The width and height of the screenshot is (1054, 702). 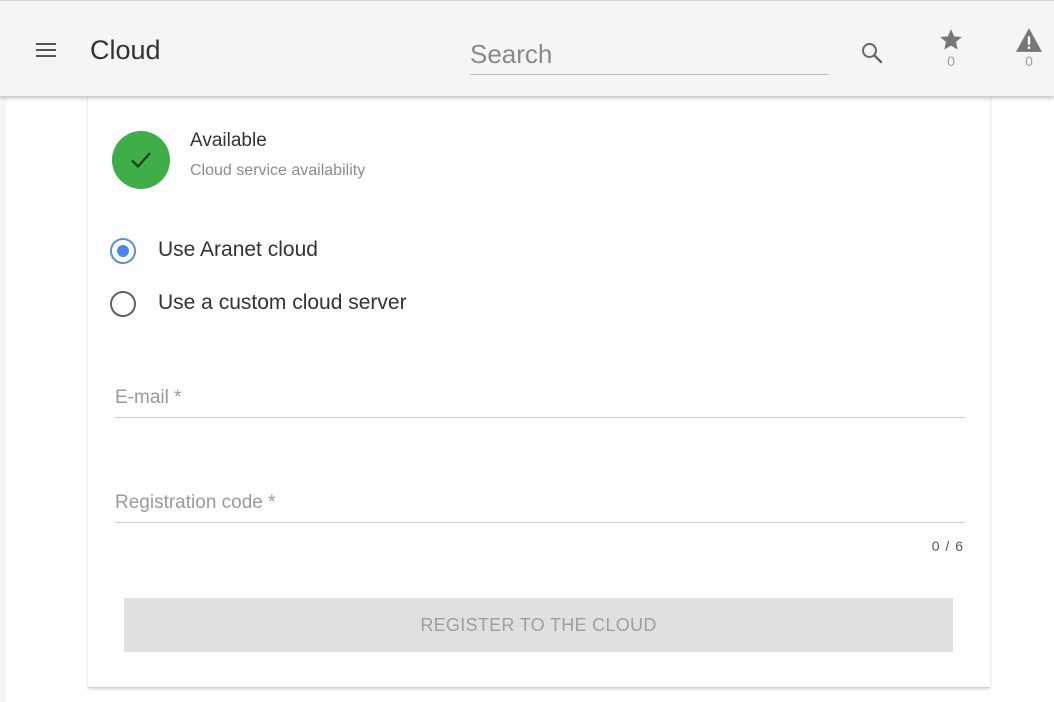 What do you see at coordinates (123, 304) in the screenshot?
I see `radio-button` at bounding box center [123, 304].